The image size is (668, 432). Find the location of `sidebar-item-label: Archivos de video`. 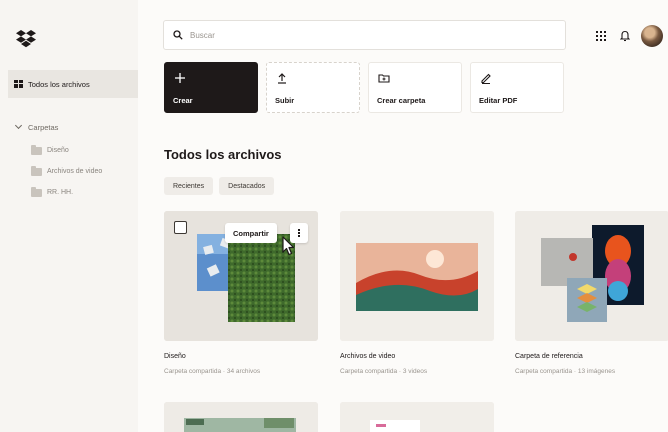

sidebar-item-label: Archivos de video is located at coordinates (75, 171).